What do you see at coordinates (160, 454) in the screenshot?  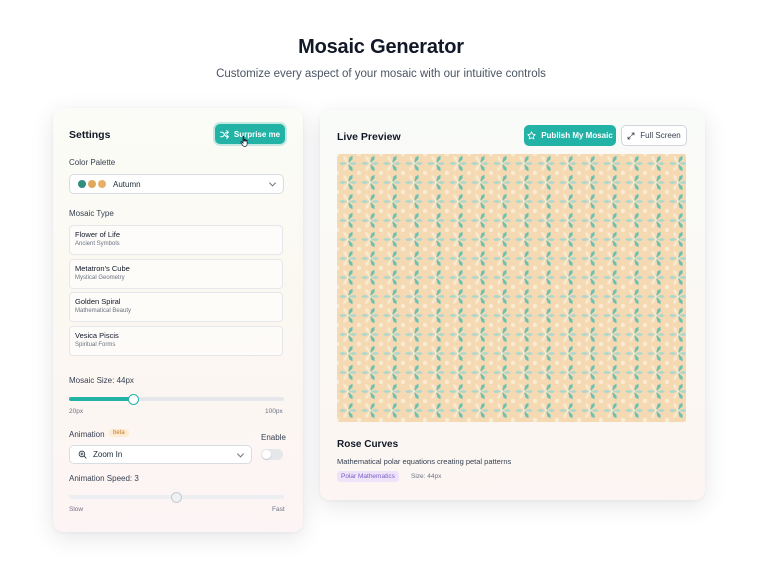 I see `animation-select: Zoom In` at bounding box center [160, 454].